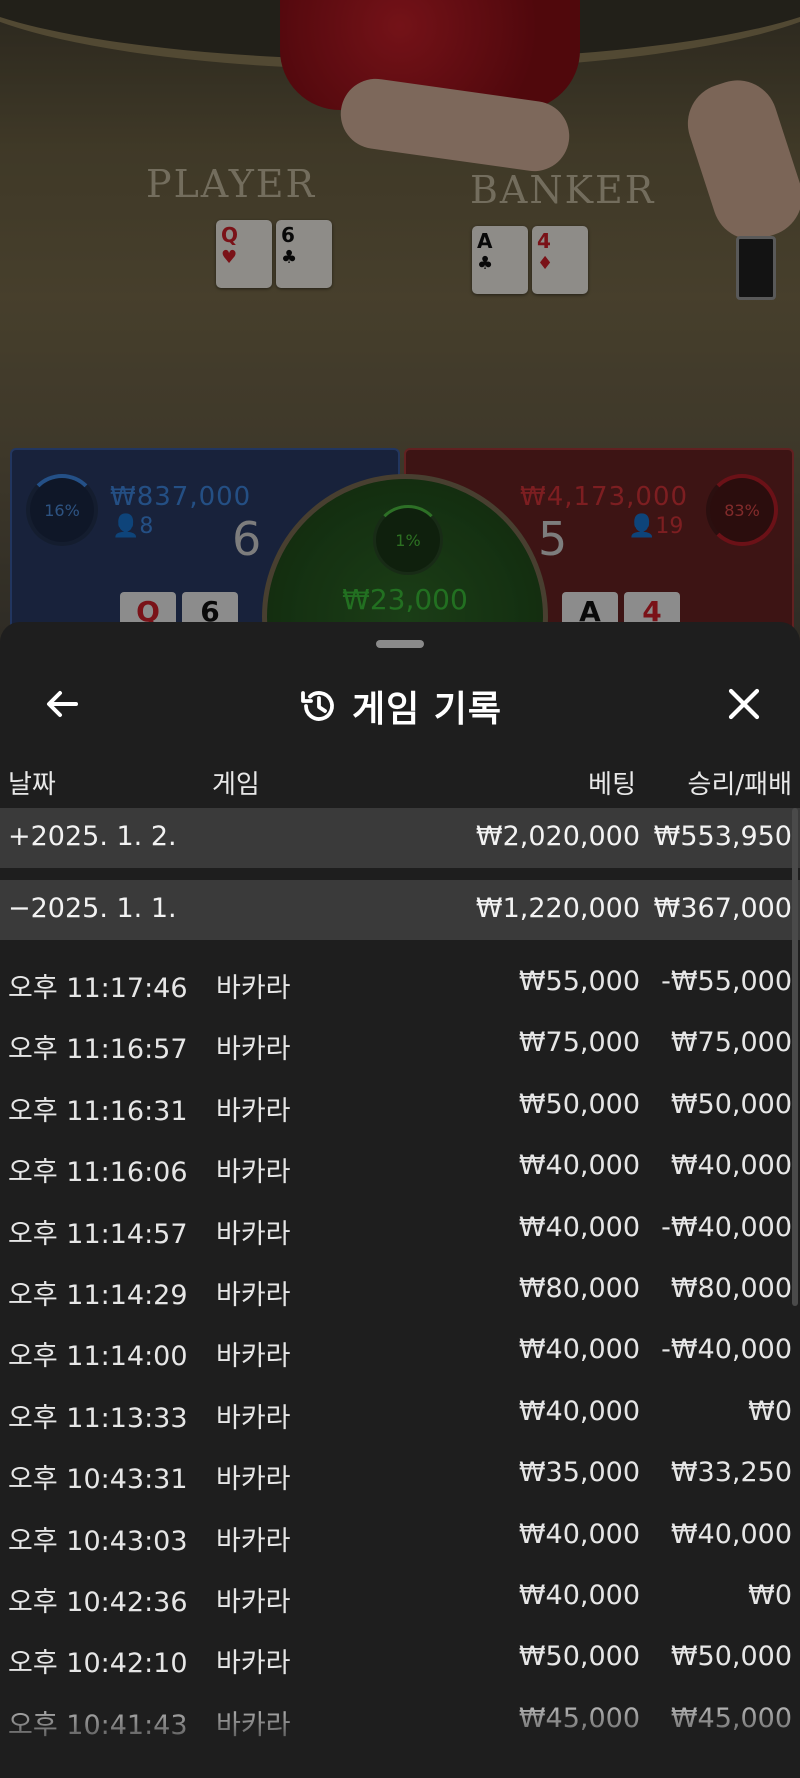 Image resolution: width=800 pixels, height=1778 pixels. I want to click on day-label: +2025. 1. 2., so click(92, 836).